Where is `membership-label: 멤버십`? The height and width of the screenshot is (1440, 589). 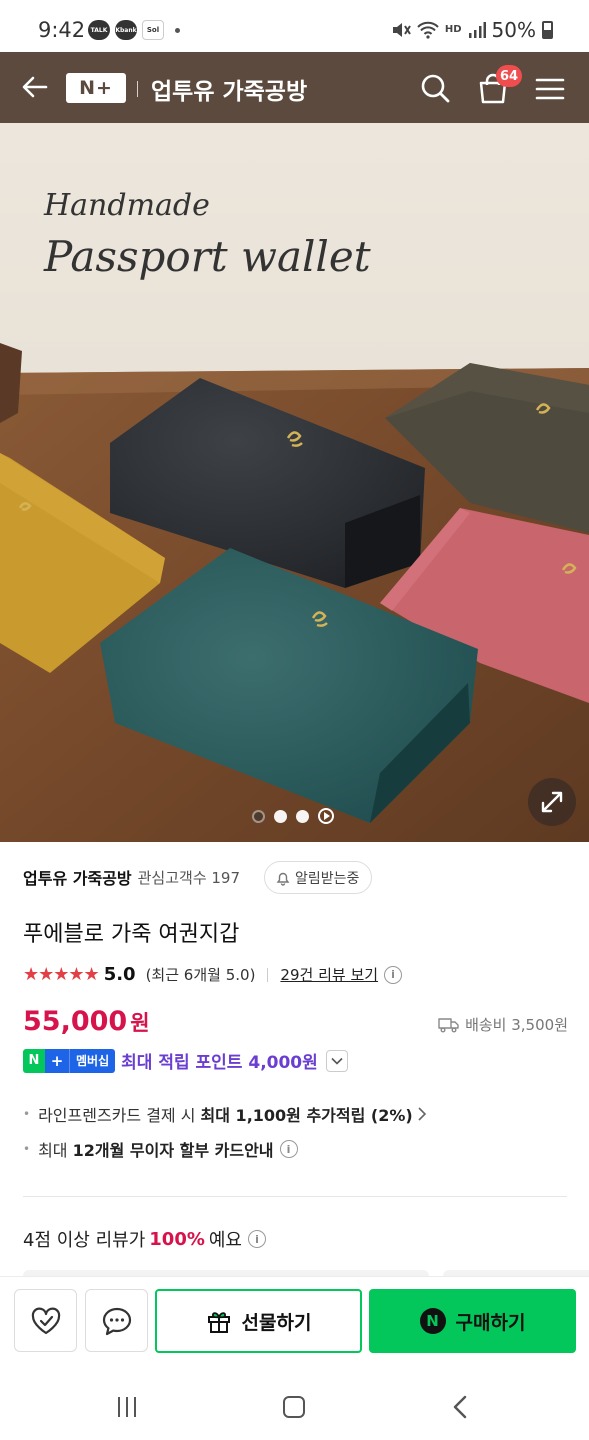 membership-label: 멤버십 is located at coordinates (92, 1060).